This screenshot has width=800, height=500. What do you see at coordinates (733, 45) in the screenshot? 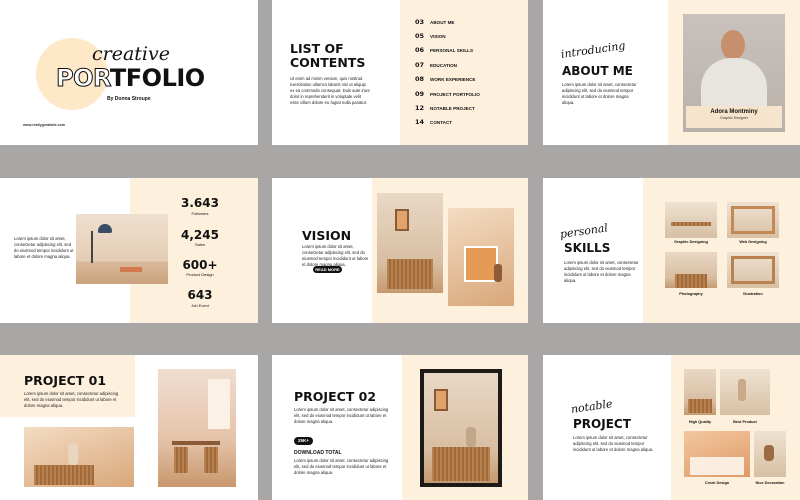
I see `portrait-head` at bounding box center [733, 45].